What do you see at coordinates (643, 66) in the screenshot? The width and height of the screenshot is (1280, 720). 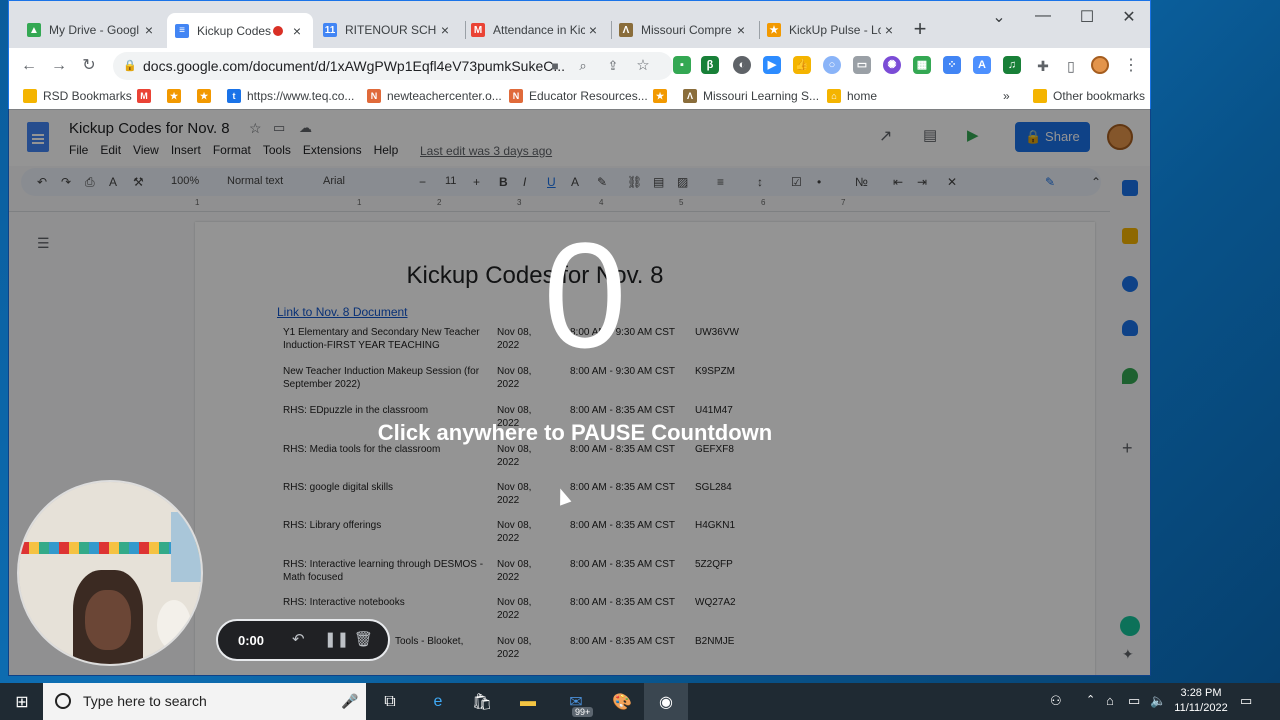 I see `bookmark-star-icon: ☆` at bounding box center [643, 66].